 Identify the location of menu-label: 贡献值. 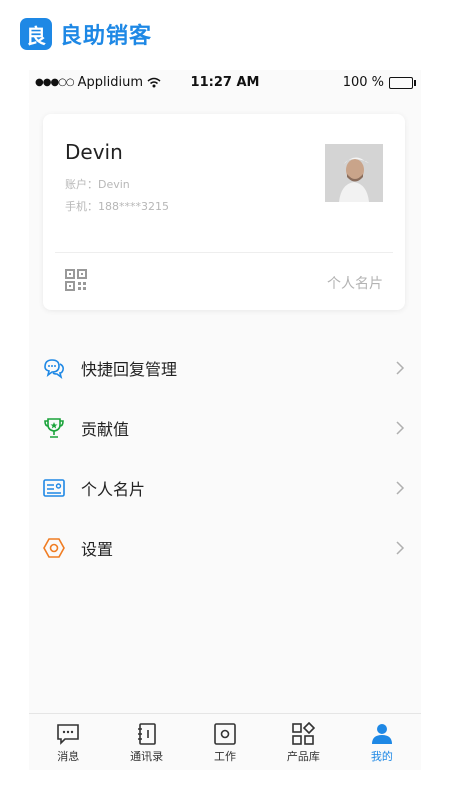
(105, 429).